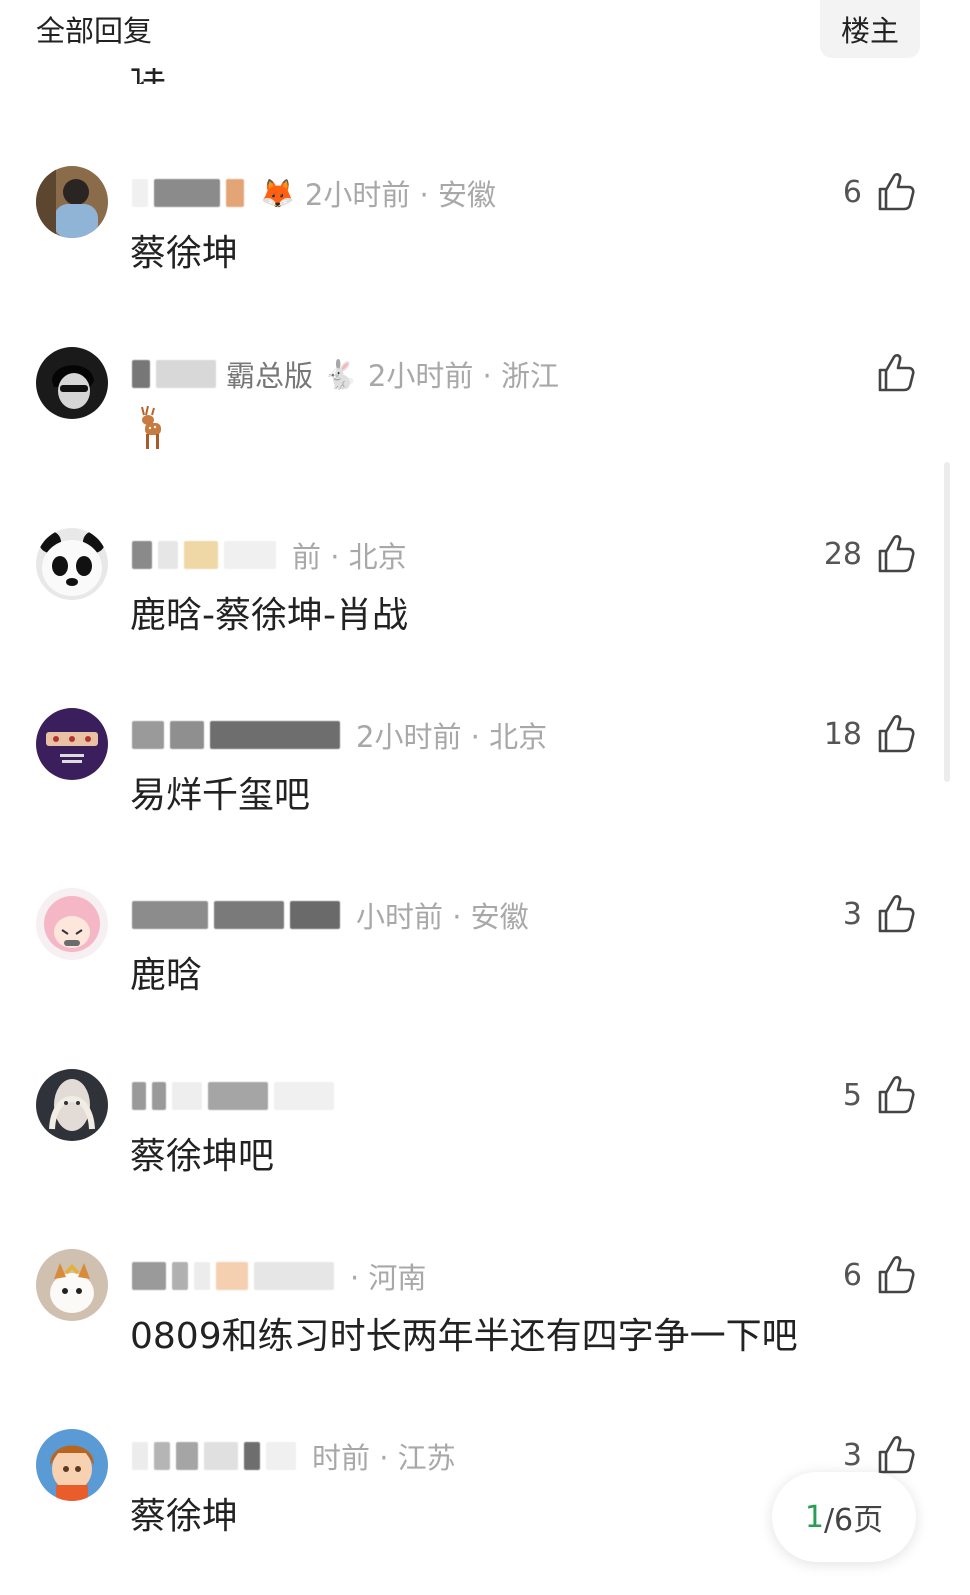 The image size is (970, 1595). I want to click on comment-time-location: 2小时前 · 安徽, so click(400, 195).